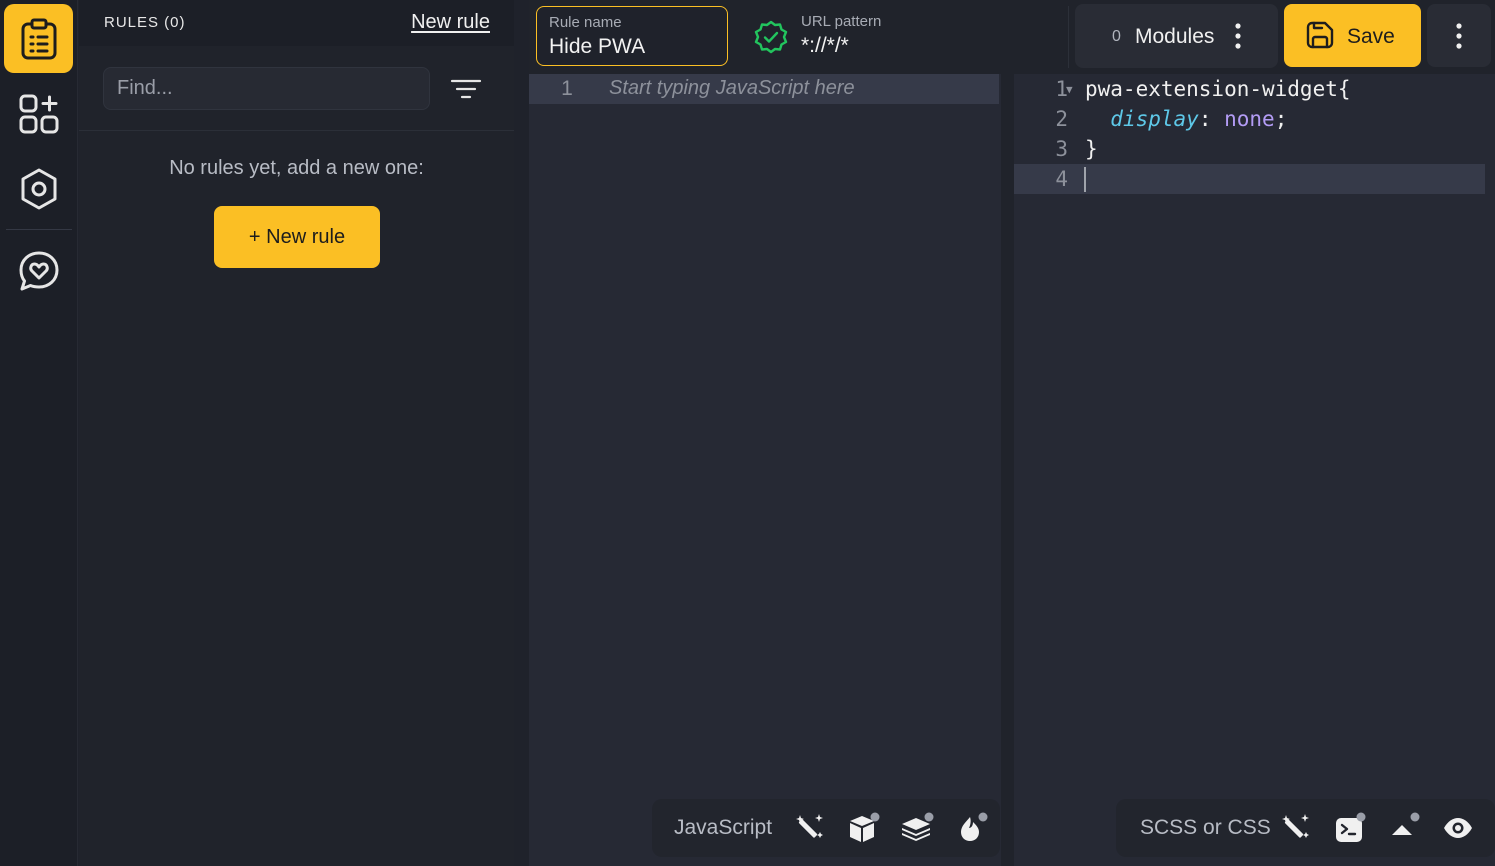 The height and width of the screenshot is (866, 1495). I want to click on url-pattern-field: URL pattern *://*/*, so click(900, 37).